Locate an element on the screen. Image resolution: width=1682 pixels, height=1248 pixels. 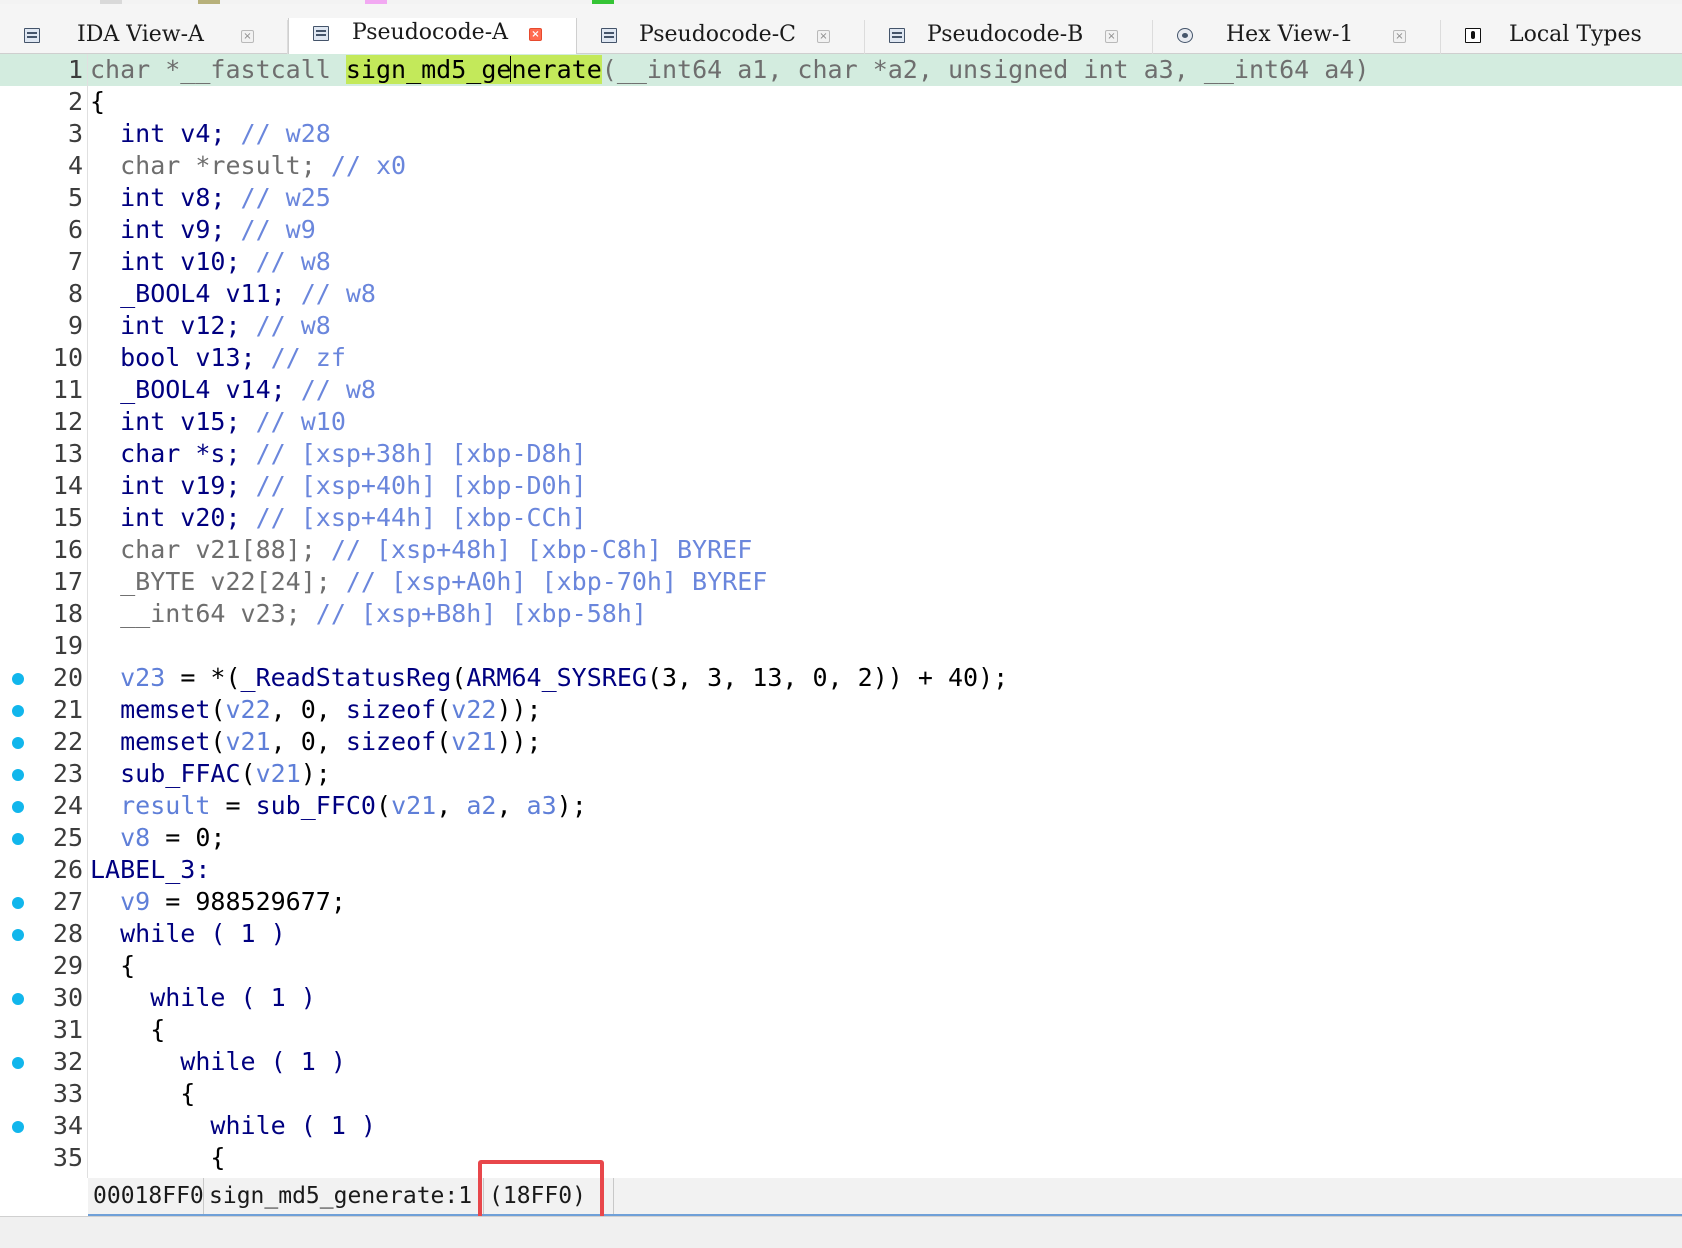
code-line: 23 sub_FFAC(v21); is located at coordinates (841, 774).